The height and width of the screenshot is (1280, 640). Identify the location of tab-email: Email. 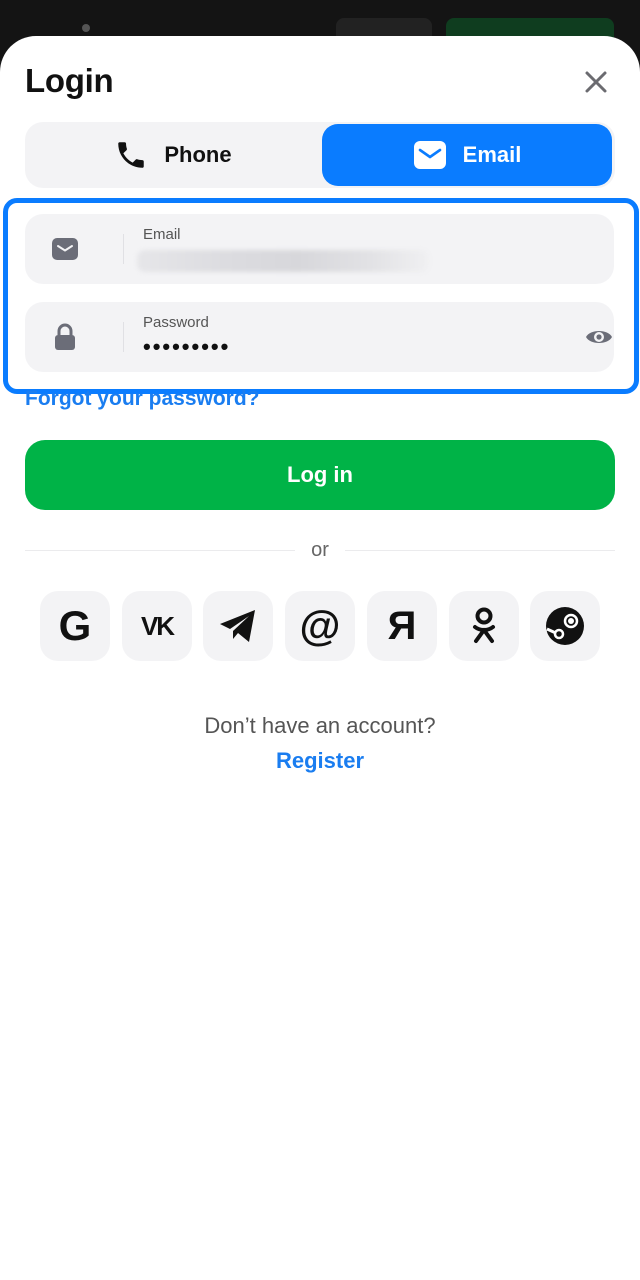
(467, 155).